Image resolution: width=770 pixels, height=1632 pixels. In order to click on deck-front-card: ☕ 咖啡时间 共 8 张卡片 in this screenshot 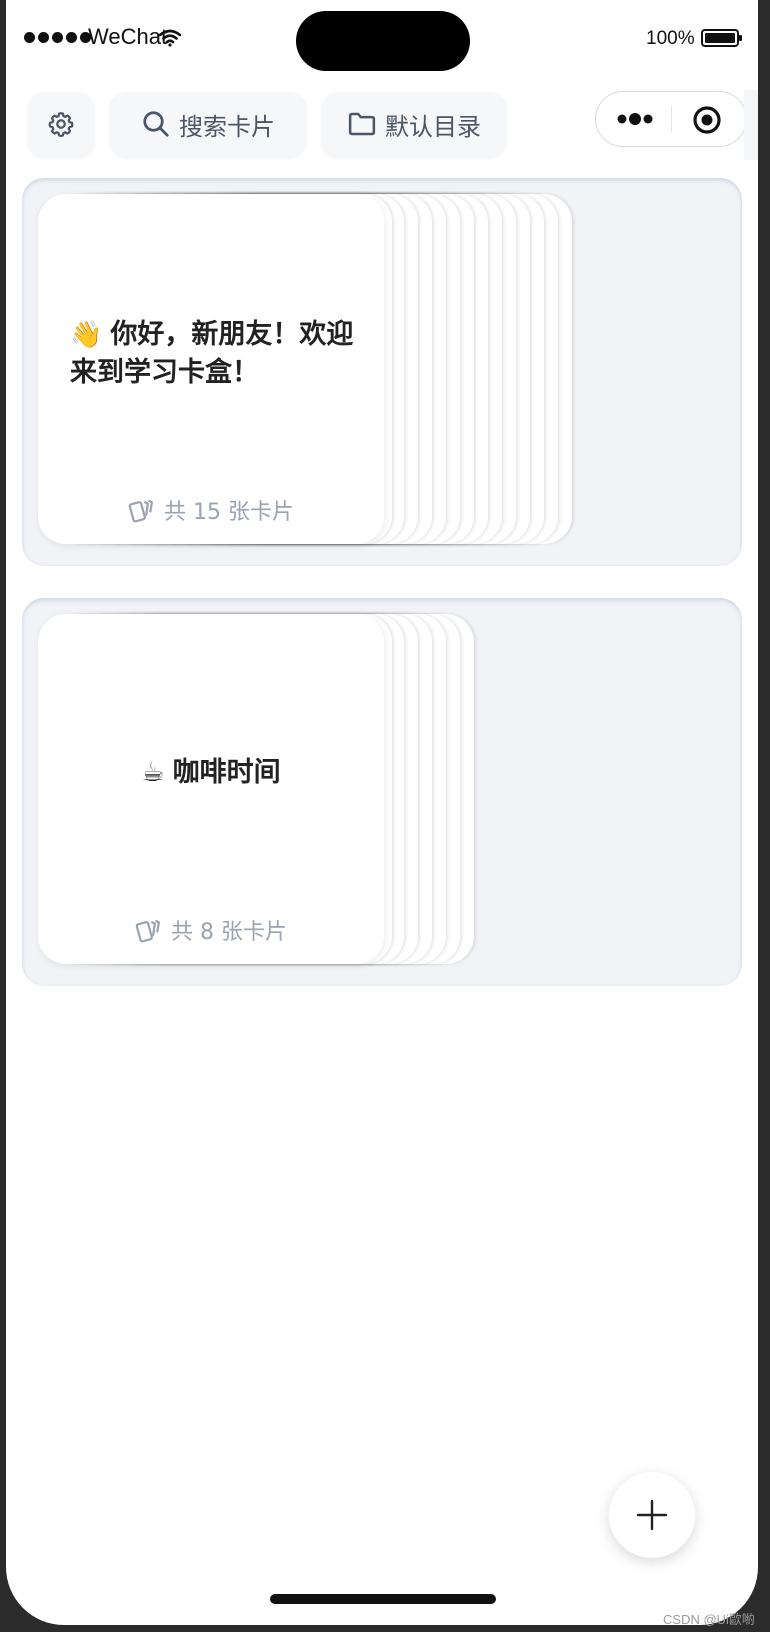, I will do `click(211, 789)`.